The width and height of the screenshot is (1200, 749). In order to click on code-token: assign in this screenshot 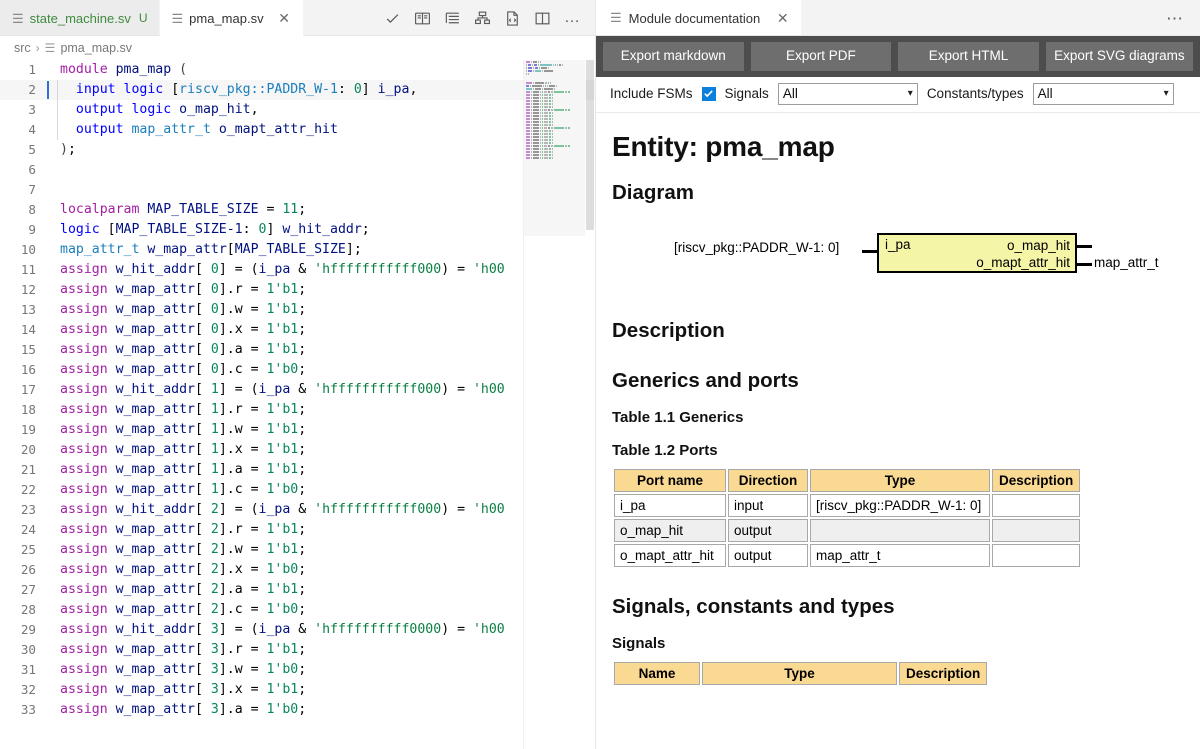, I will do `click(84, 469)`.